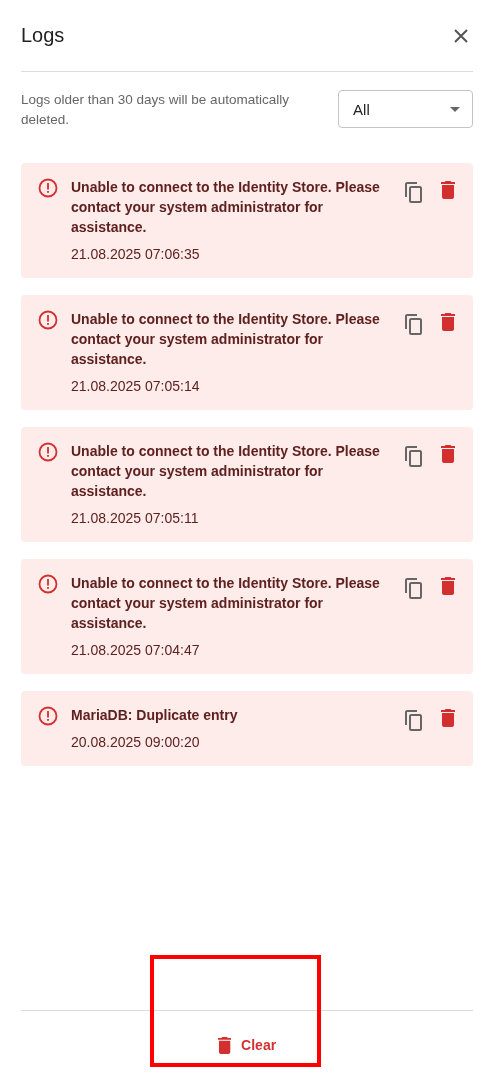 The height and width of the screenshot is (1079, 491). Describe the element at coordinates (136, 650) in the screenshot. I see `log-timestamp: 21.08.2025 07:04:47` at that location.